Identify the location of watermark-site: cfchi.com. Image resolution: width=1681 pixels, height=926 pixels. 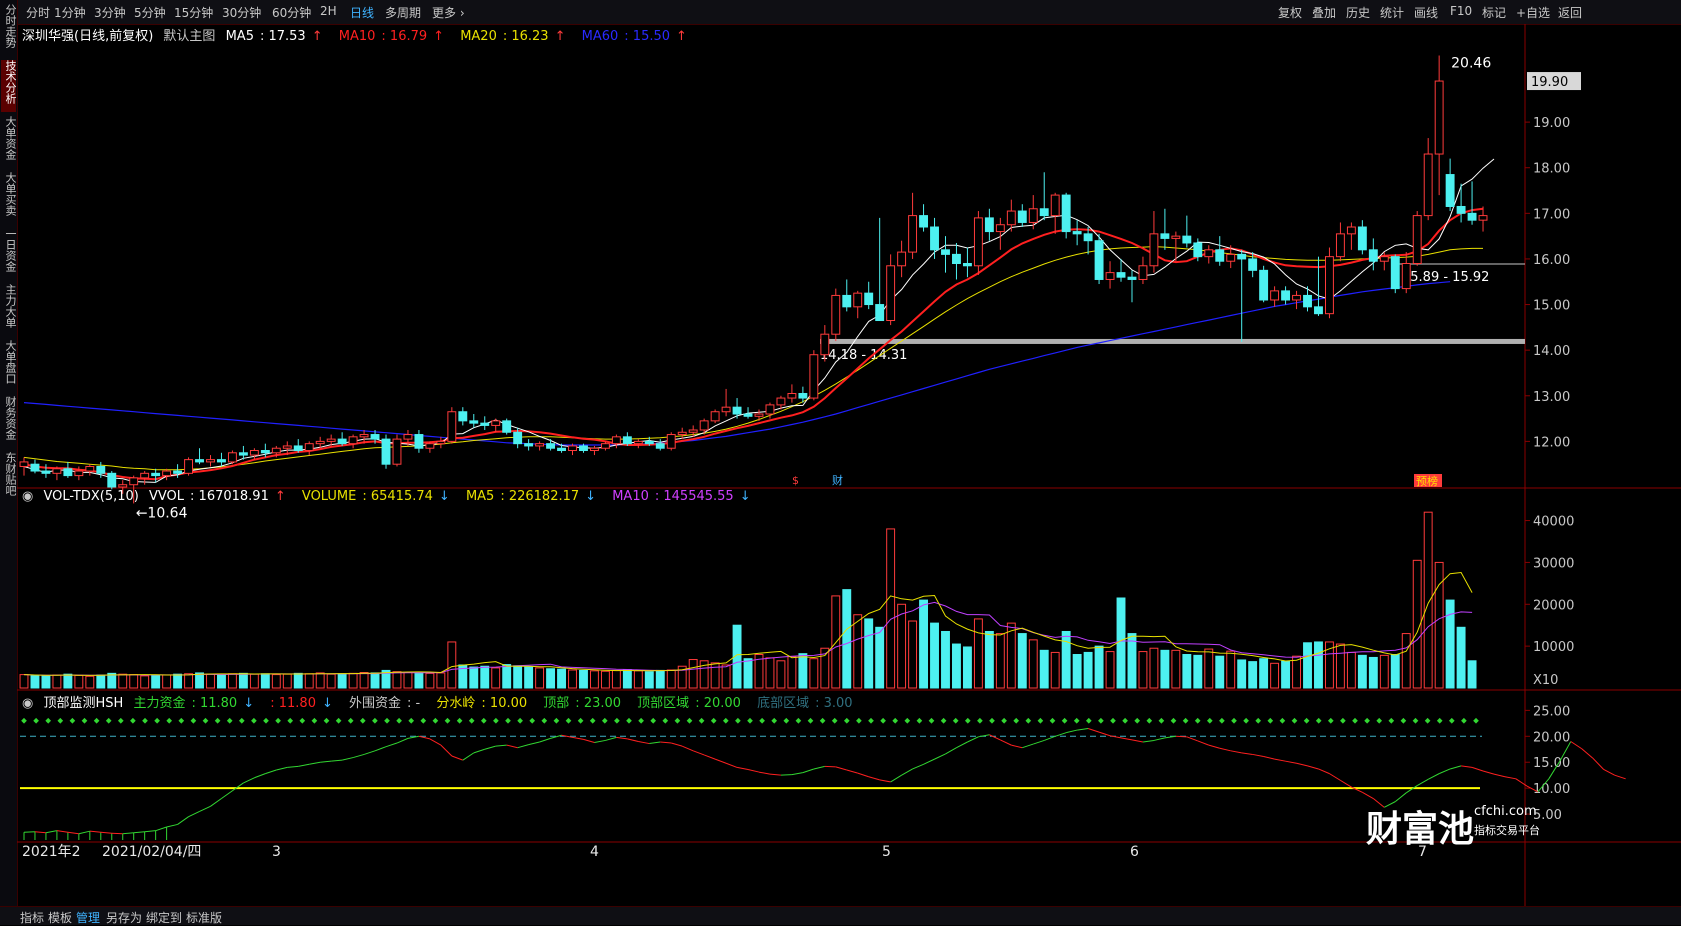
(1505, 811).